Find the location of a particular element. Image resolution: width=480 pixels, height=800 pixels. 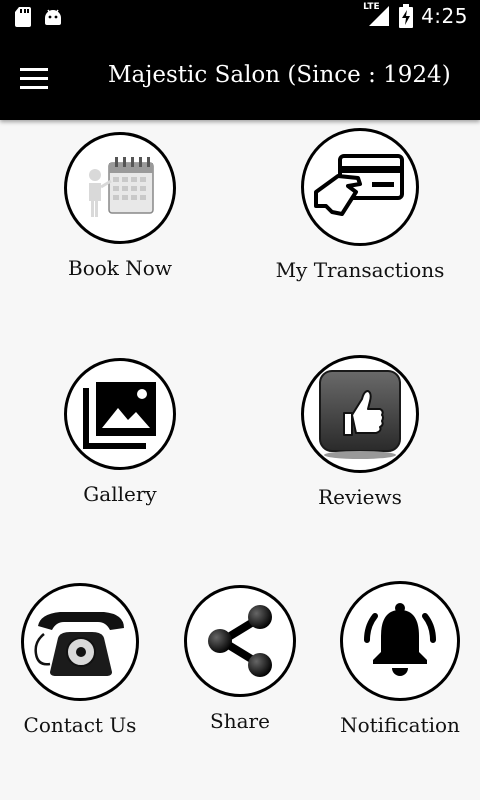

tile-reviews: Reviews is located at coordinates (360, 432).